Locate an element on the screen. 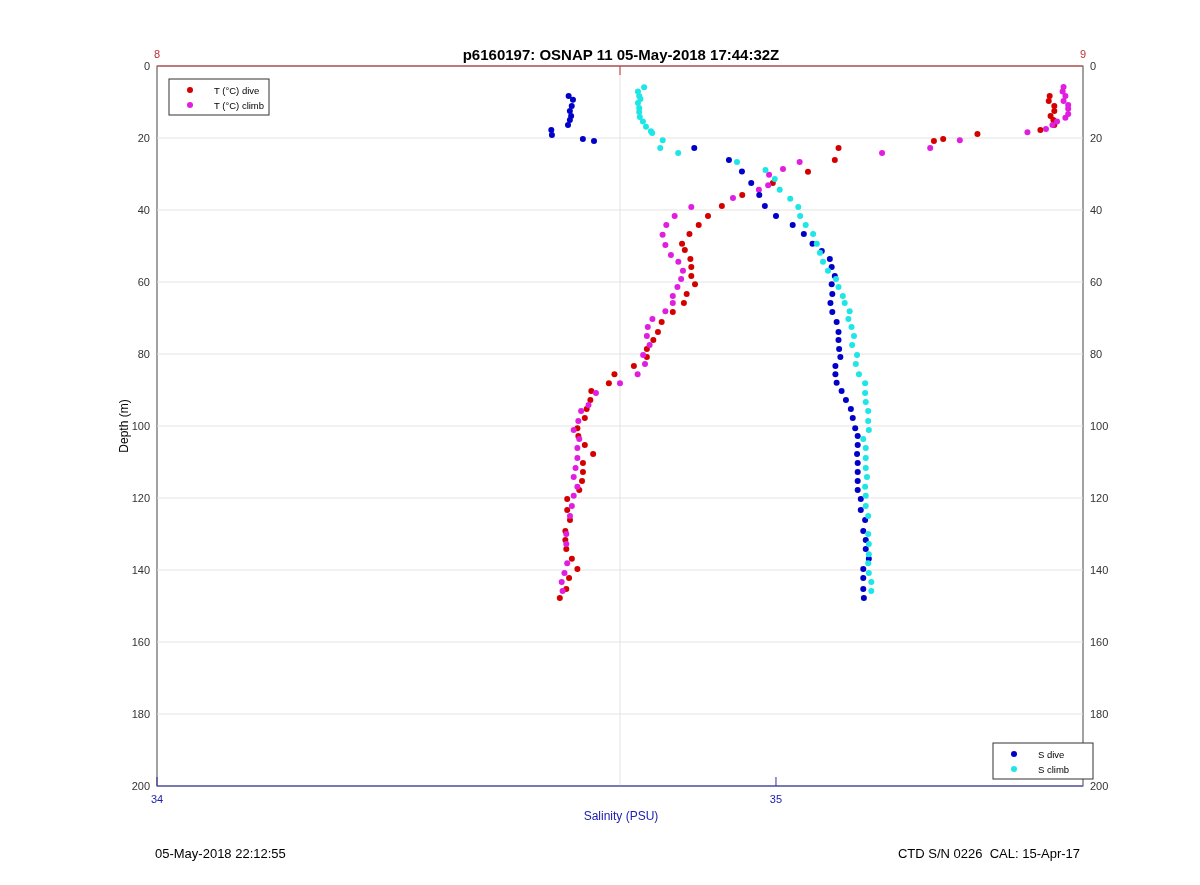 The width and height of the screenshot is (1200, 885). timestamp-text: 05-May-2018 22:12:55 is located at coordinates (220, 854).